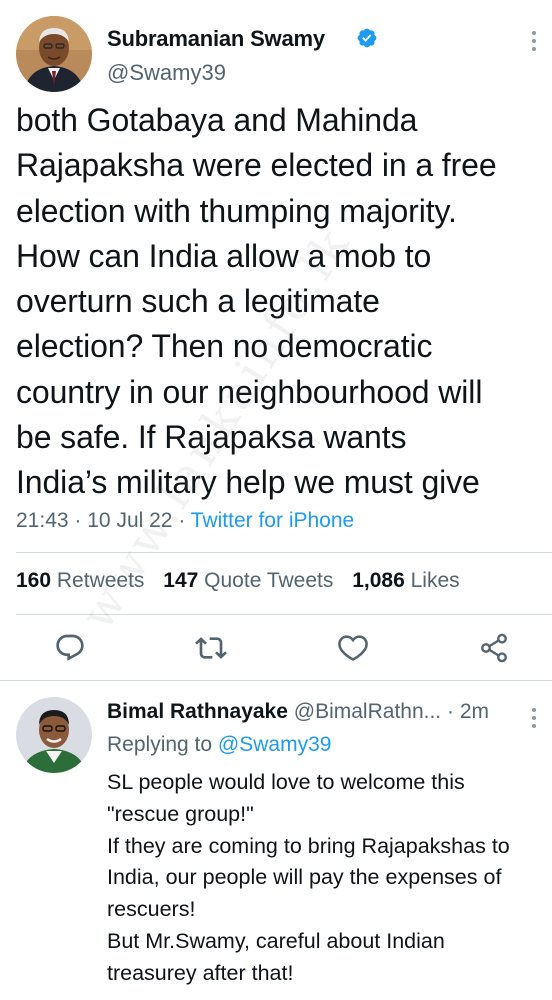 The height and width of the screenshot is (1000, 552). Describe the element at coordinates (129, 520) in the screenshot. I see `tweet-date: 10 Jul 22` at that location.